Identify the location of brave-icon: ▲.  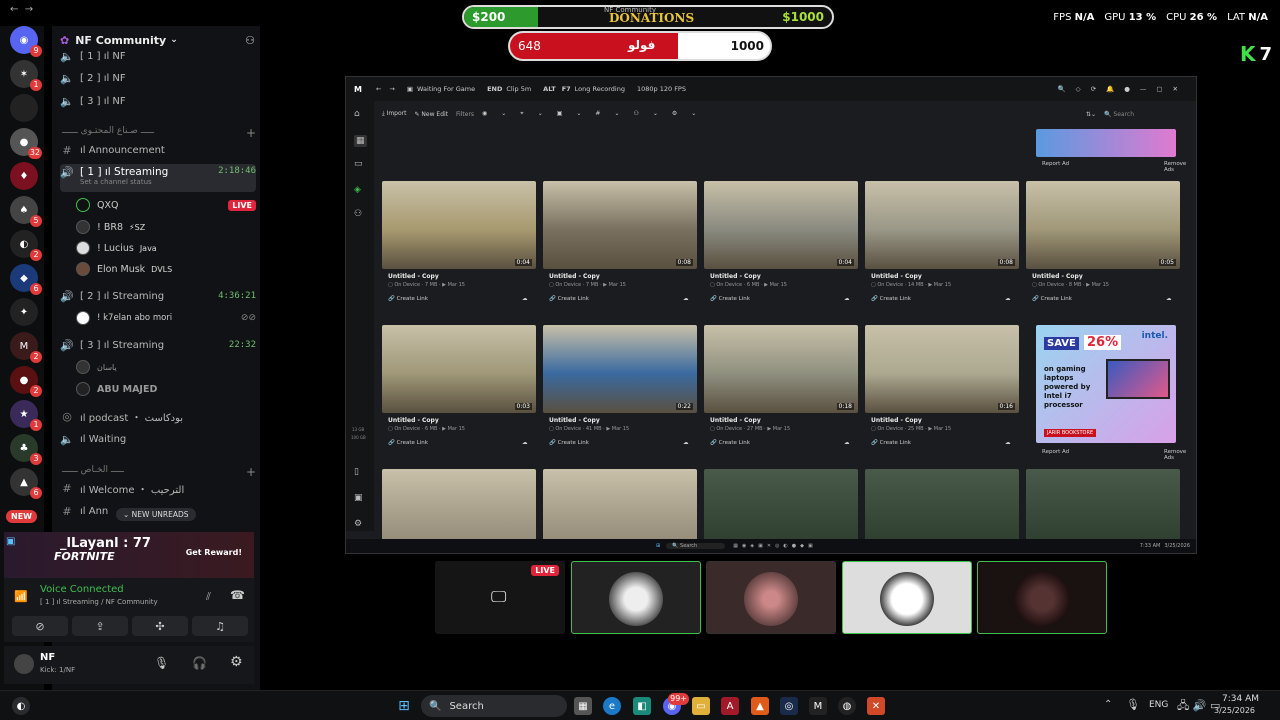
(760, 706).